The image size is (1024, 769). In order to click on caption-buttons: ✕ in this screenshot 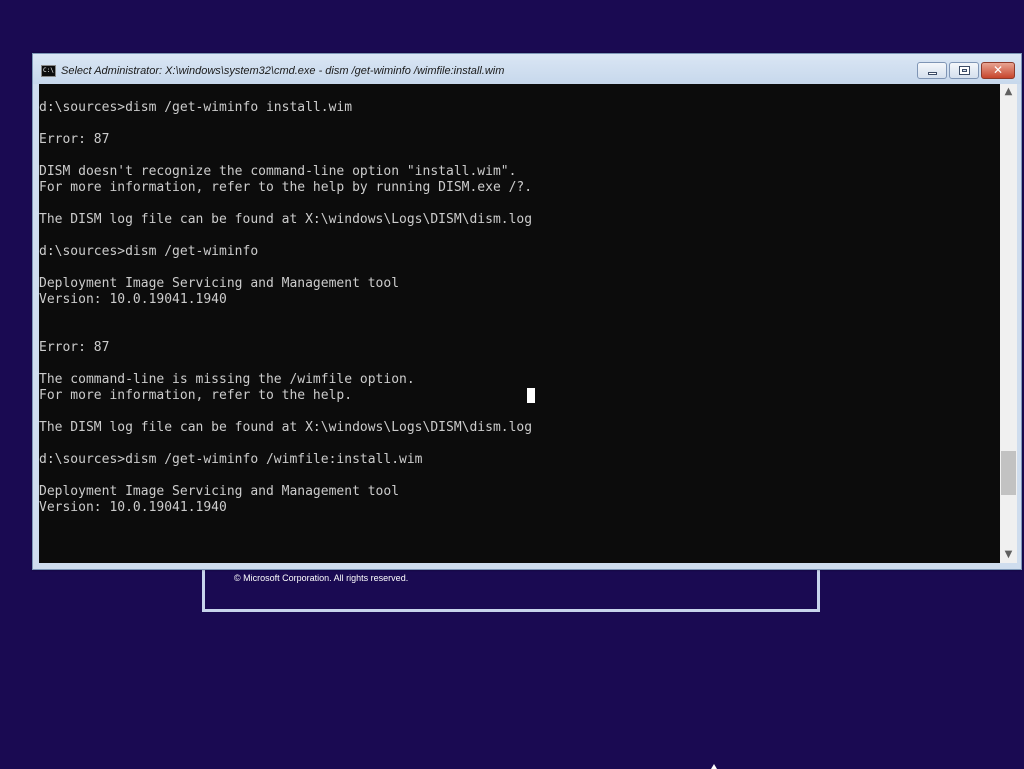, I will do `click(966, 70)`.